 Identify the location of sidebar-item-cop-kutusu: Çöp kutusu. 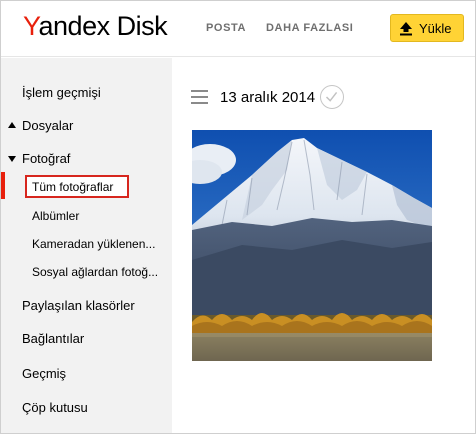
(55, 407).